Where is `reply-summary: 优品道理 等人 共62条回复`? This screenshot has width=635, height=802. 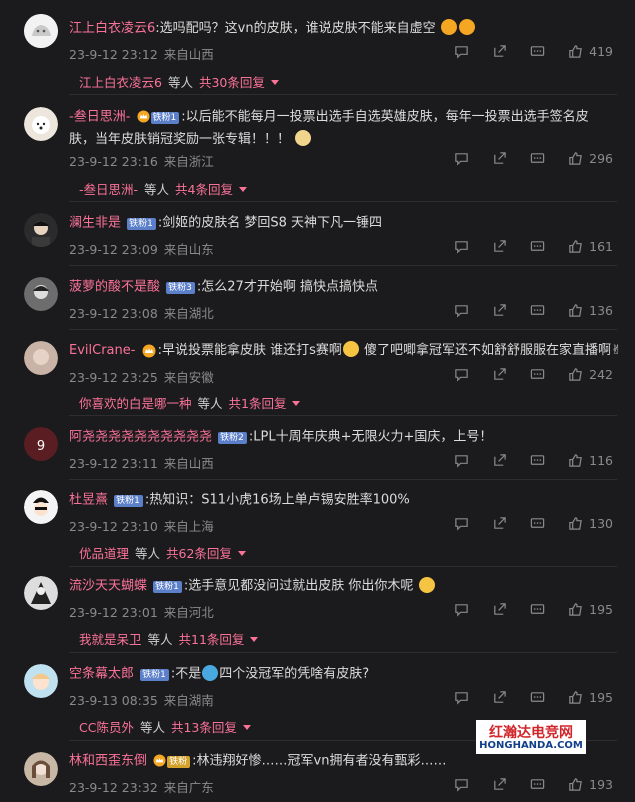
reply-summary: 优品道理 等人 共62条回复 is located at coordinates (162, 552).